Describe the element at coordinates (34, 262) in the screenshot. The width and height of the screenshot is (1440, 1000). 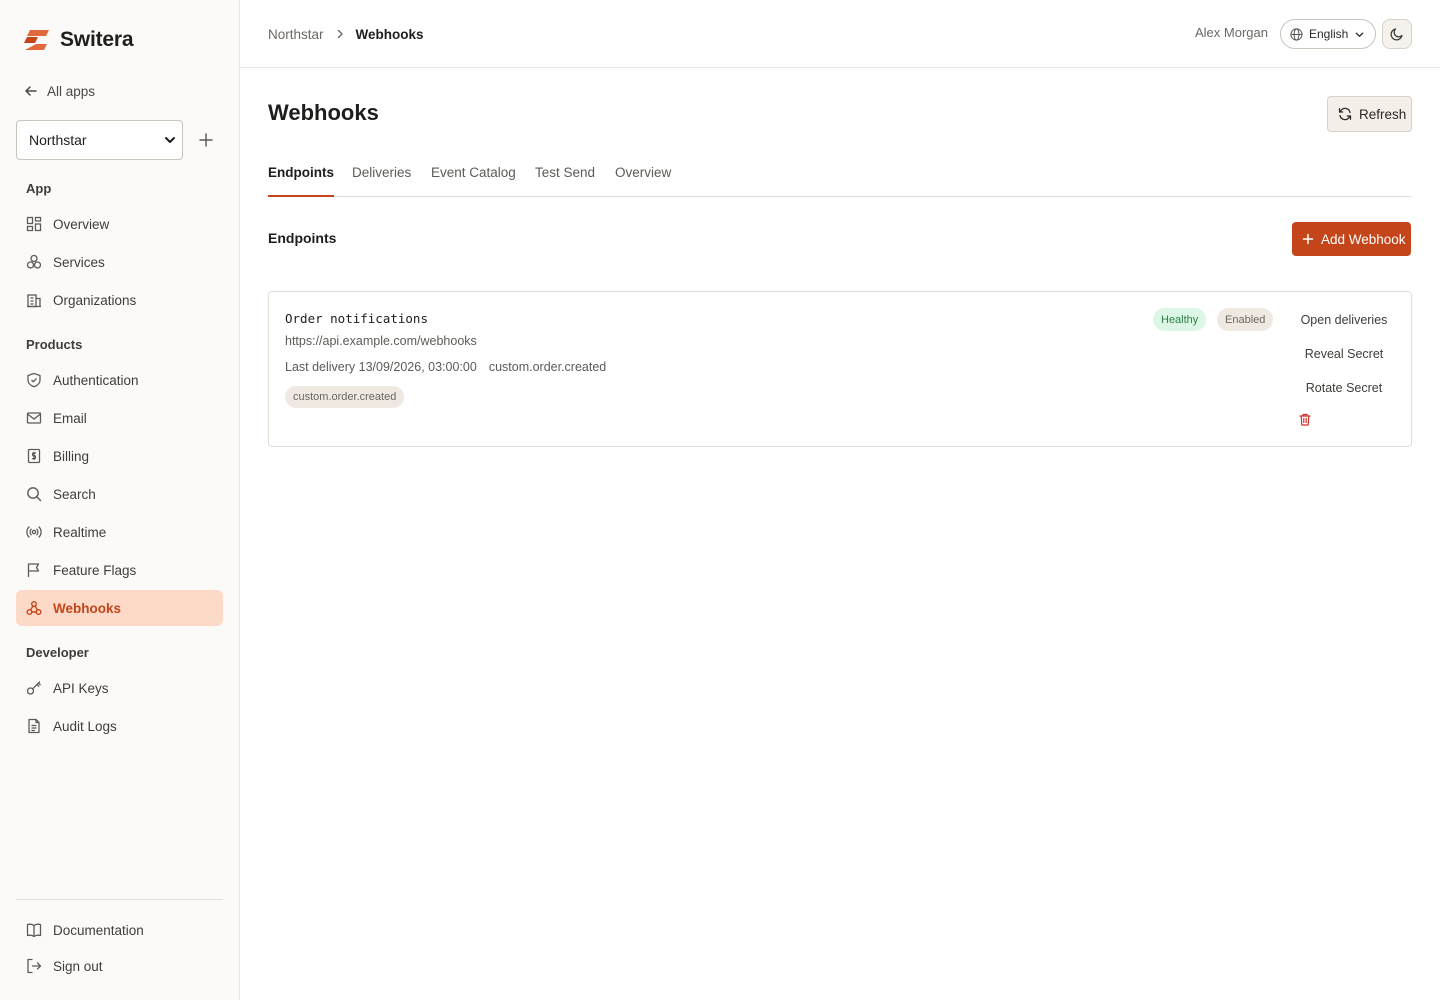
I see `services-icon` at that location.